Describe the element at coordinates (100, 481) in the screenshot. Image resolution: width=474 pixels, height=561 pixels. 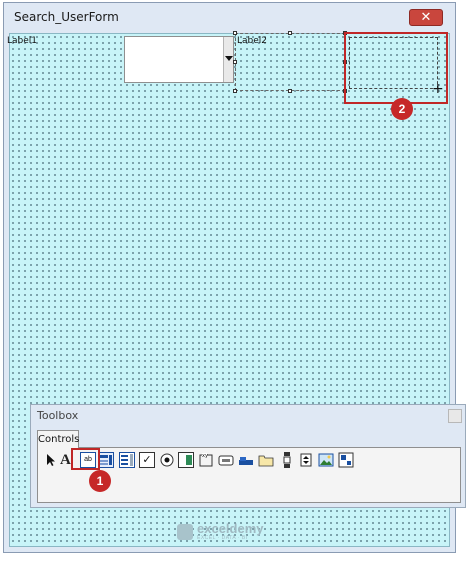
I see `step-1-badge: 1` at that location.